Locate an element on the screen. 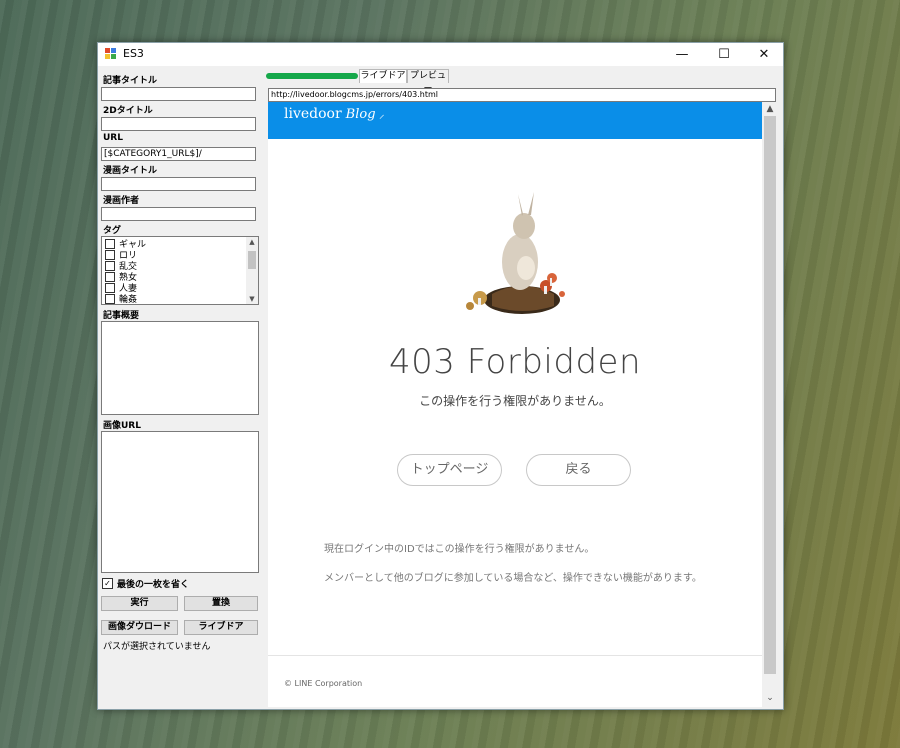 This screenshot has height=748, width=900. scroll-thumb is located at coordinates (252, 260).